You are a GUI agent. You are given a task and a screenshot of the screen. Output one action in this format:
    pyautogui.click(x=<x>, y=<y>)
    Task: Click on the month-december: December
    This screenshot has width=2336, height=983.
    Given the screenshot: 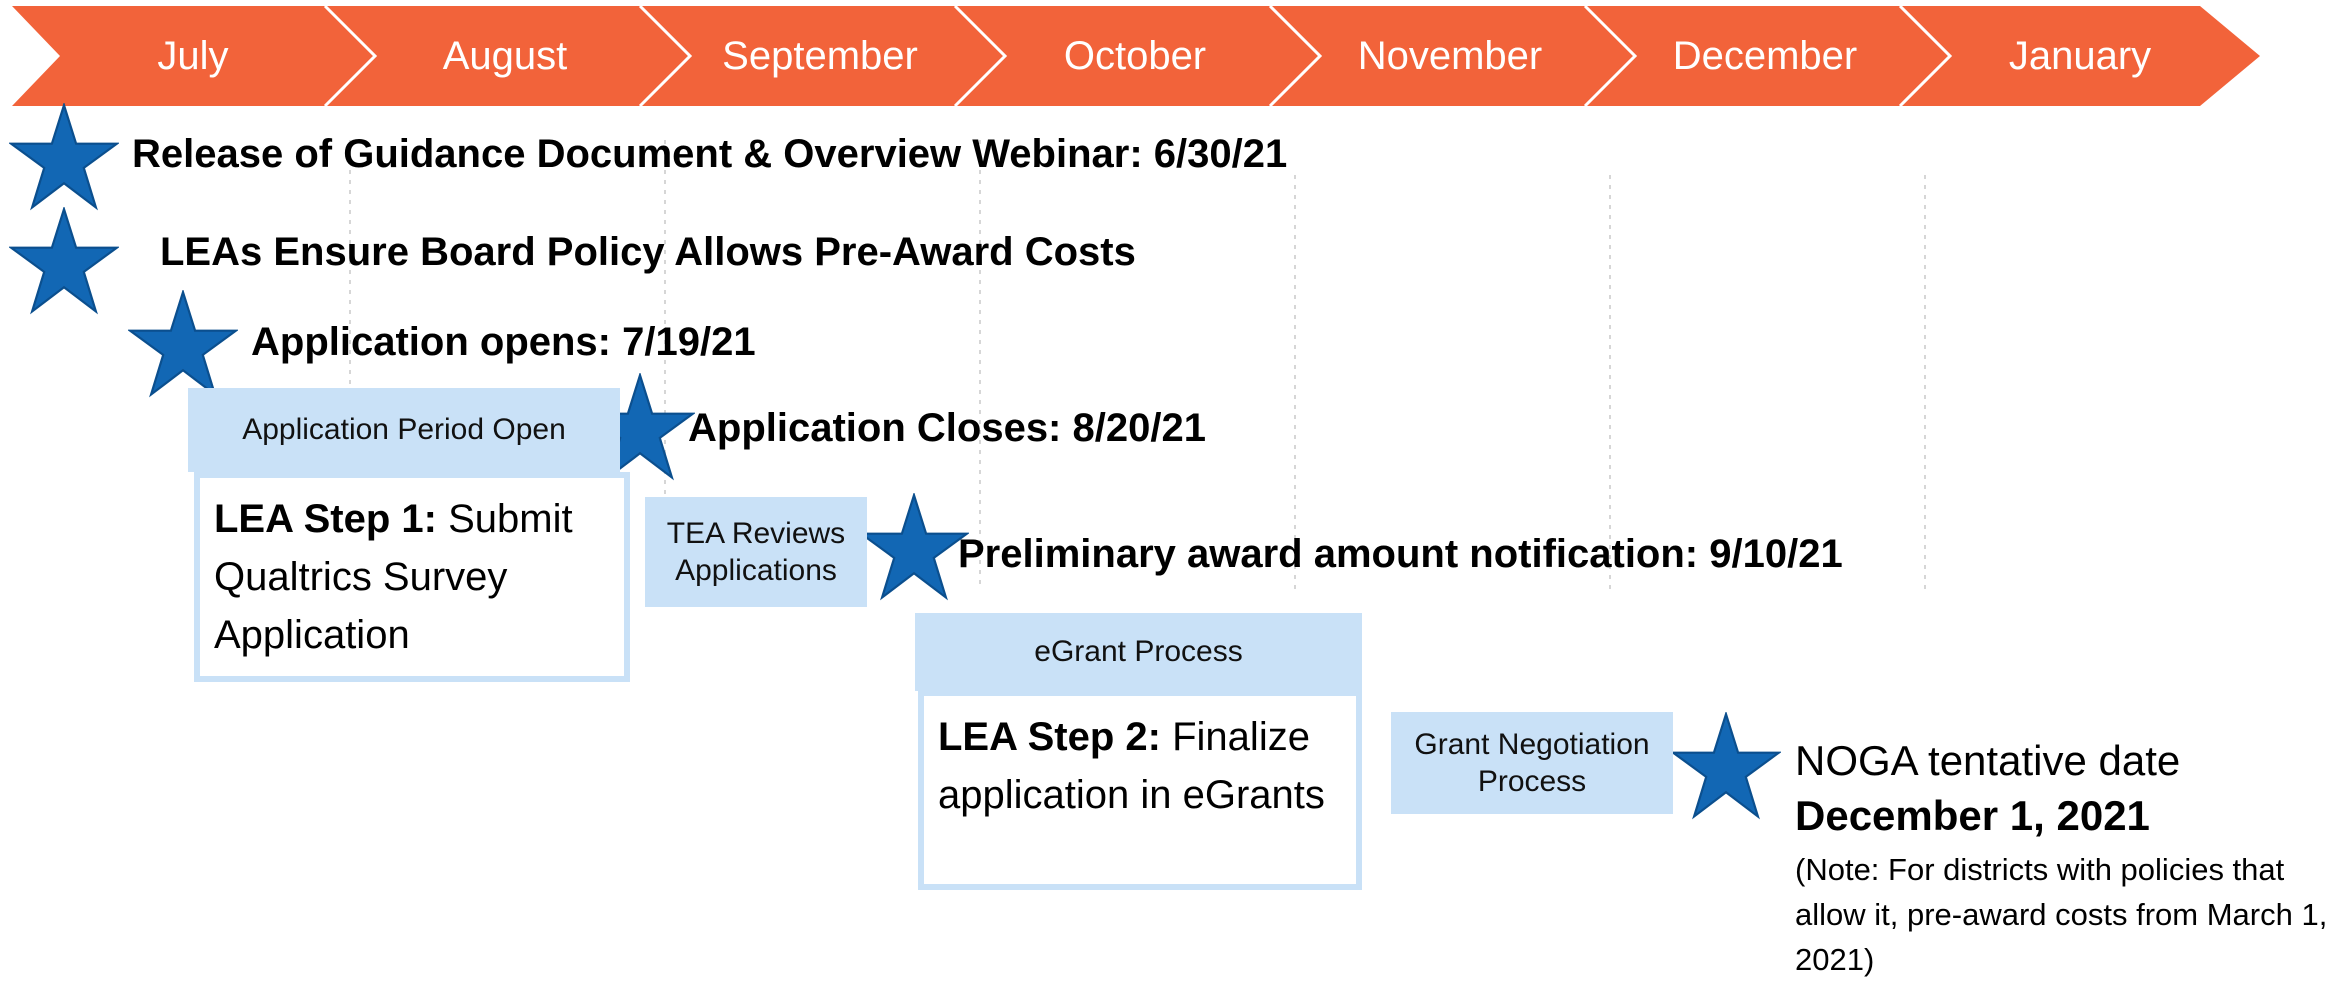 What is the action you would take?
    pyautogui.click(x=1765, y=56)
    